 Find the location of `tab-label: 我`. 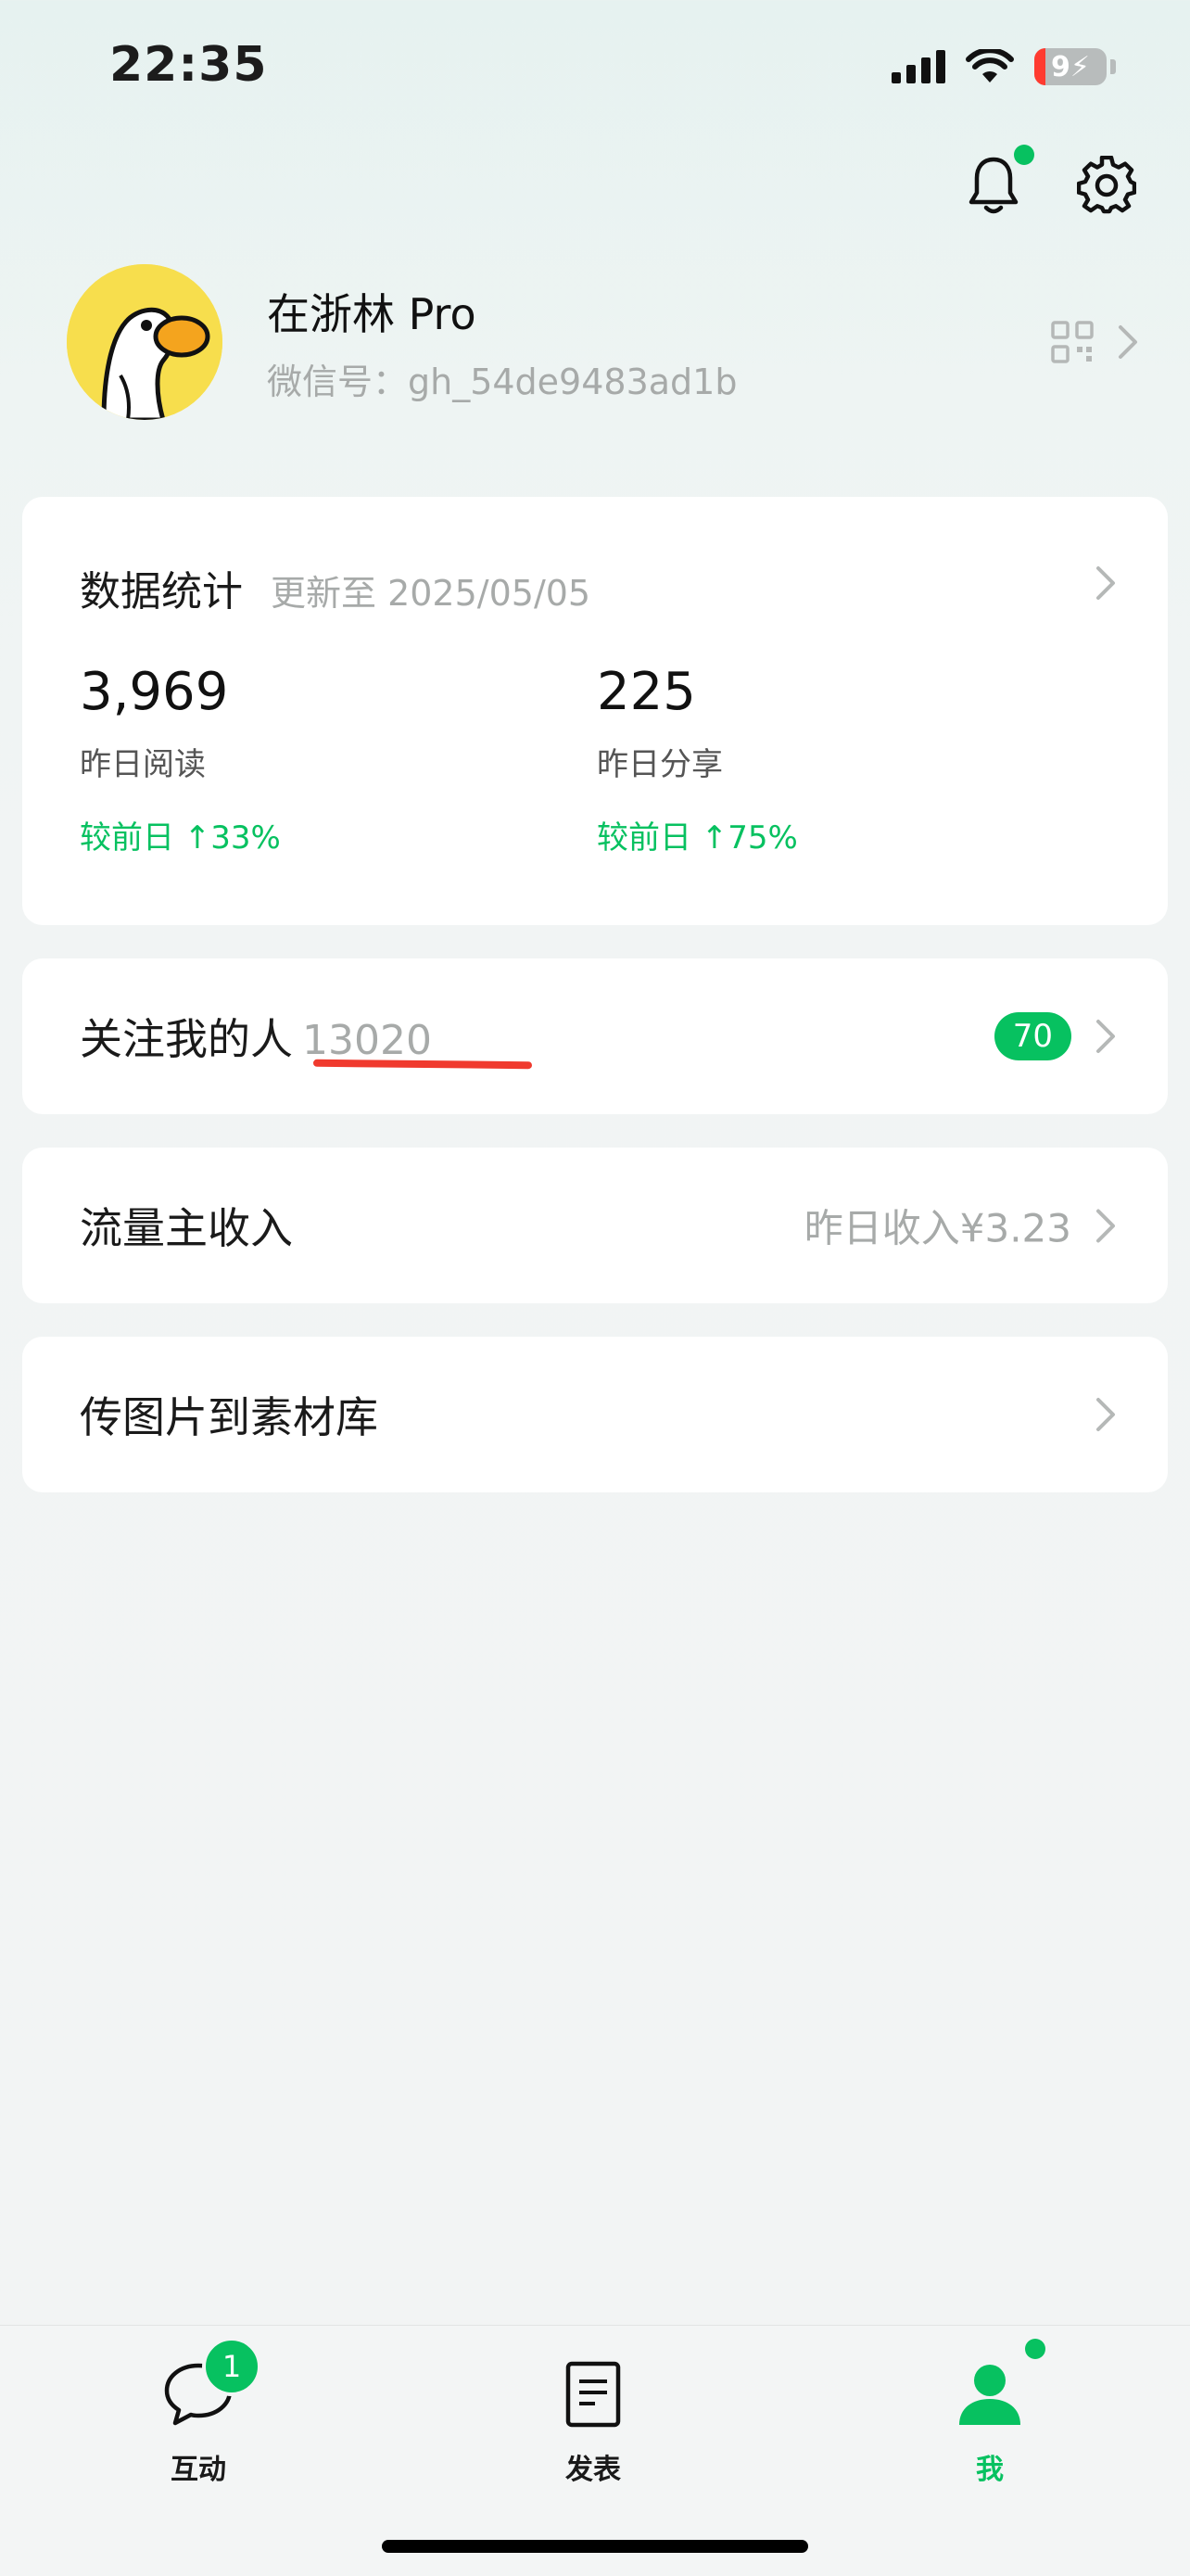

tab-label: 我 is located at coordinates (990, 2470).